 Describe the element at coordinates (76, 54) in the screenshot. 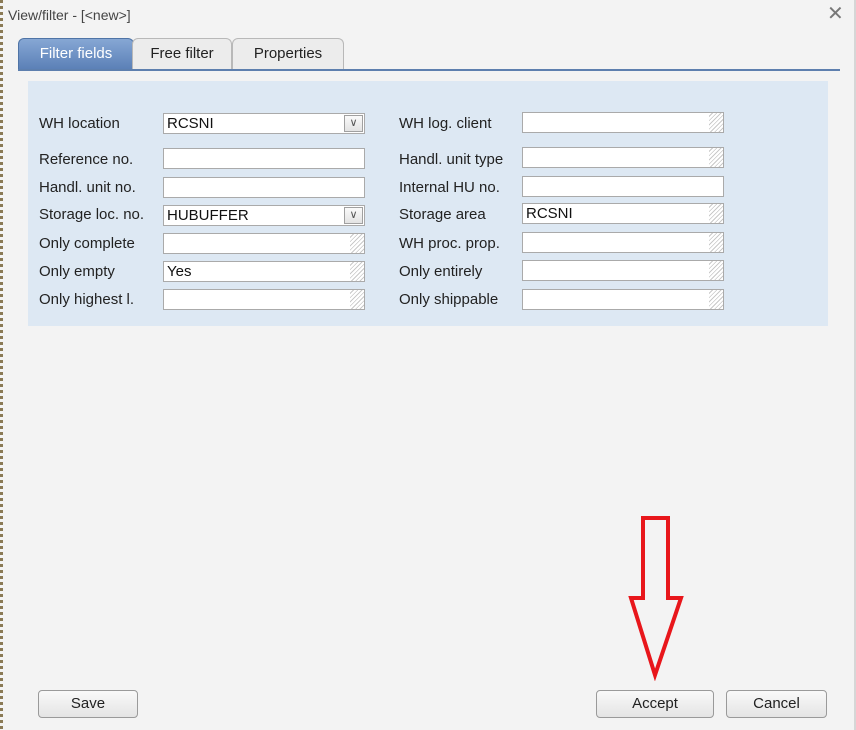

I see `tab-filter-fields: Filter fields` at that location.